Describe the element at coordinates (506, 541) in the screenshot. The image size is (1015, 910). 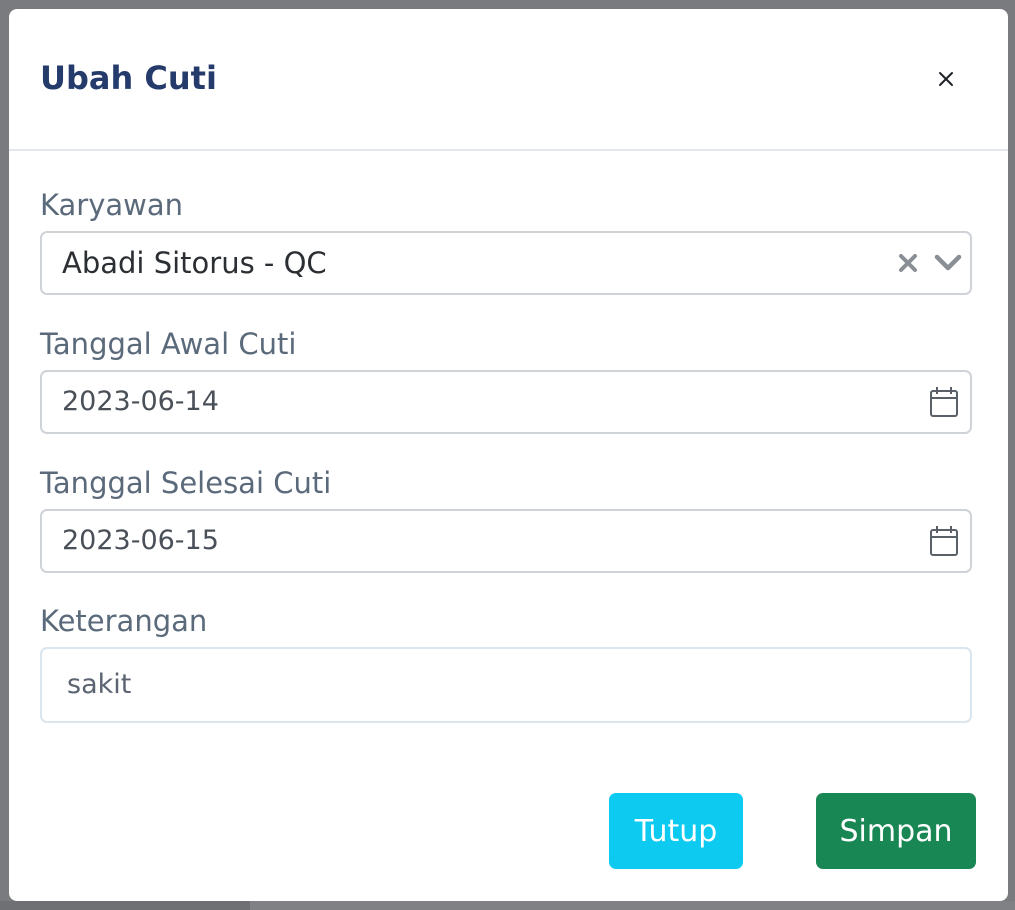
I see `end-date-input: 2023-06-15` at that location.